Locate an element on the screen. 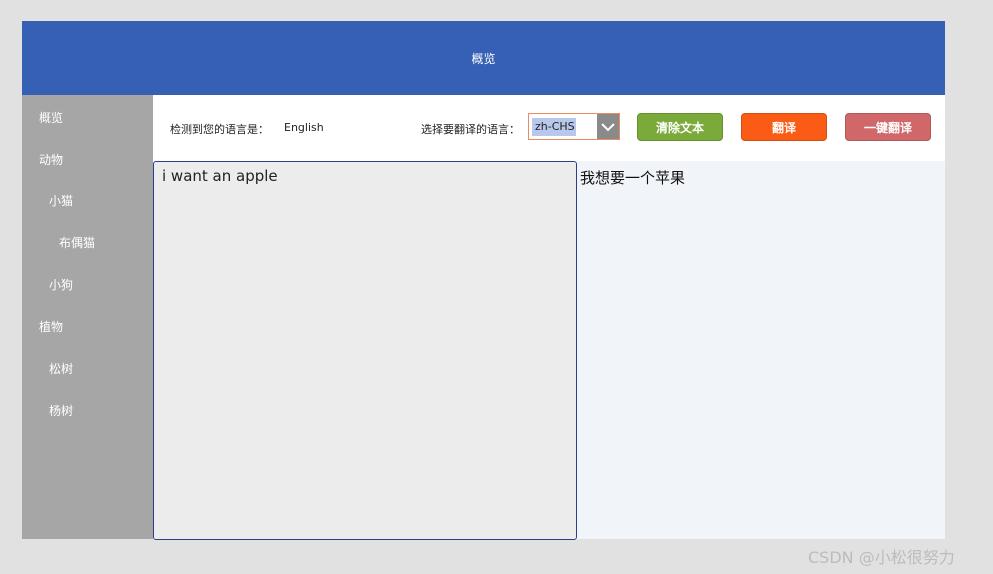 The height and width of the screenshot is (574, 993). target-language-select: zh-CHS is located at coordinates (574, 126).